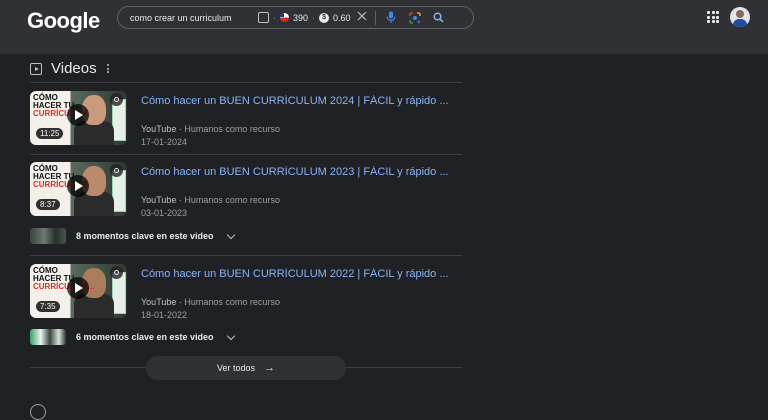 The width and height of the screenshot is (768, 420). I want to click on video-duration: 11:25, so click(50, 133).